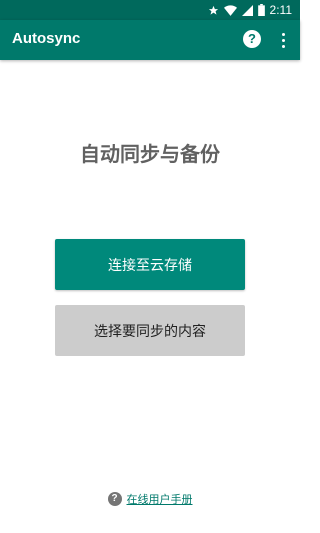 The image size is (320, 533). I want to click on star-icon, so click(213, 10).